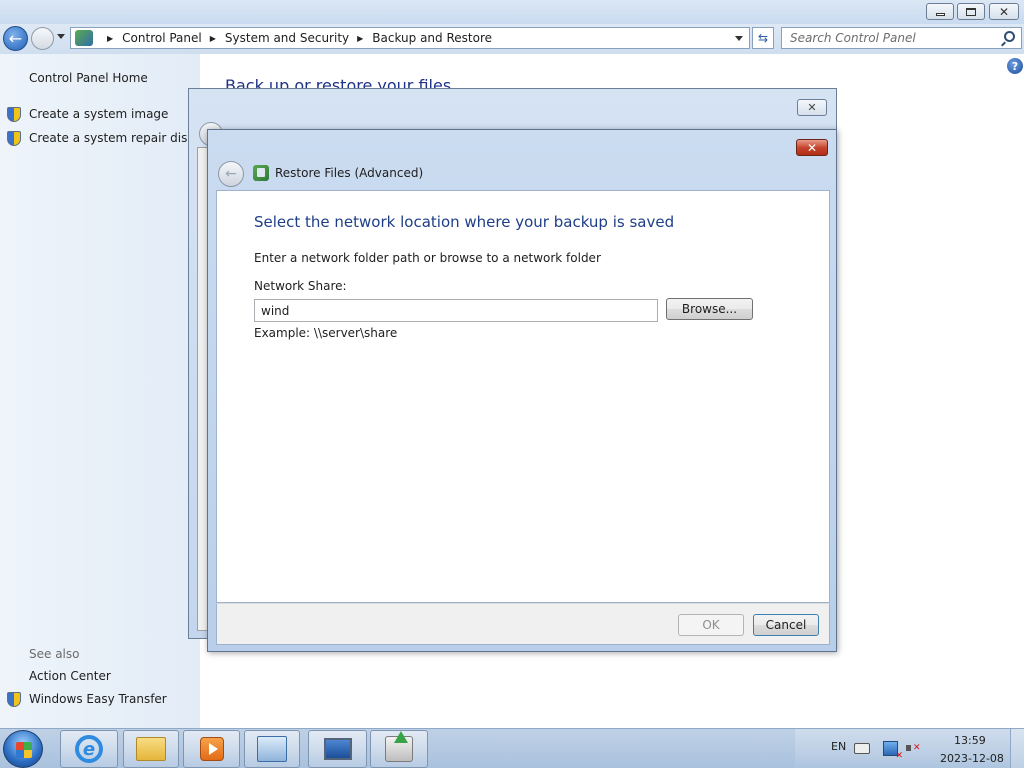 The image size is (1024, 768). I want to click on taskbar-internet-explorer: e, so click(89, 749).